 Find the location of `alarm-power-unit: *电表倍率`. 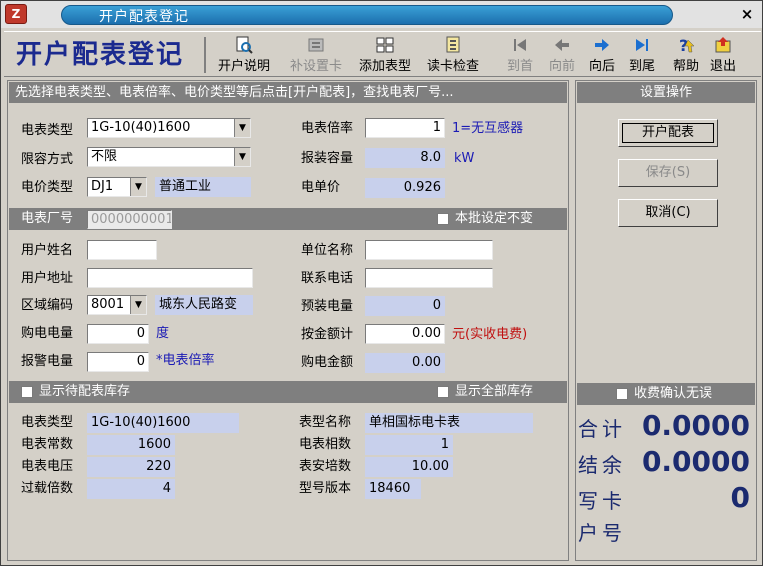

alarm-power-unit: *电表倍率 is located at coordinates (185, 360).